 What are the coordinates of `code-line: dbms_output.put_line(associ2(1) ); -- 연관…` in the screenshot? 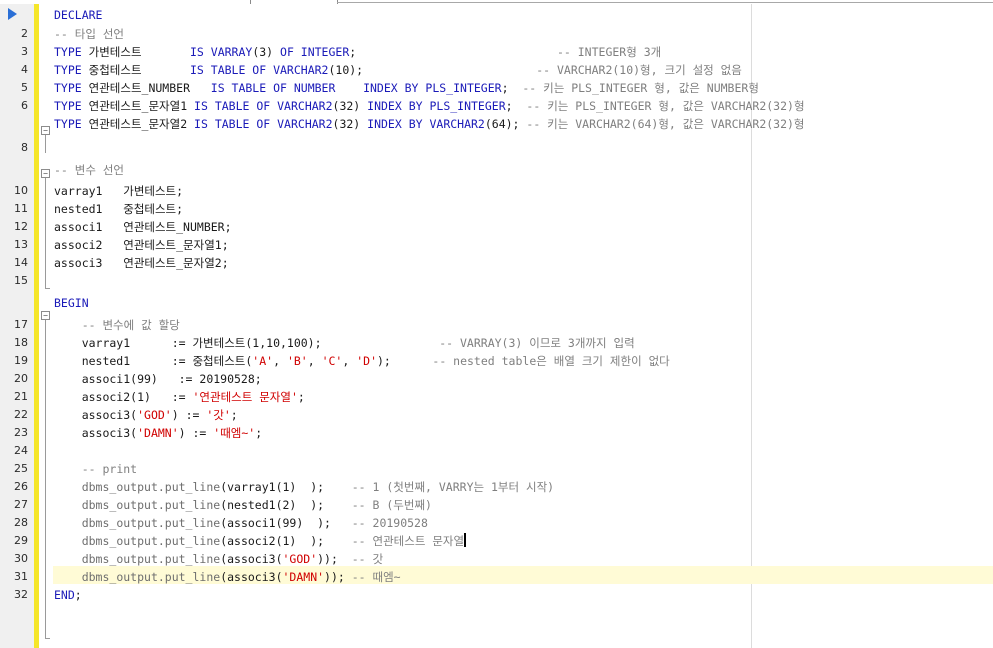 It's located at (260, 541).